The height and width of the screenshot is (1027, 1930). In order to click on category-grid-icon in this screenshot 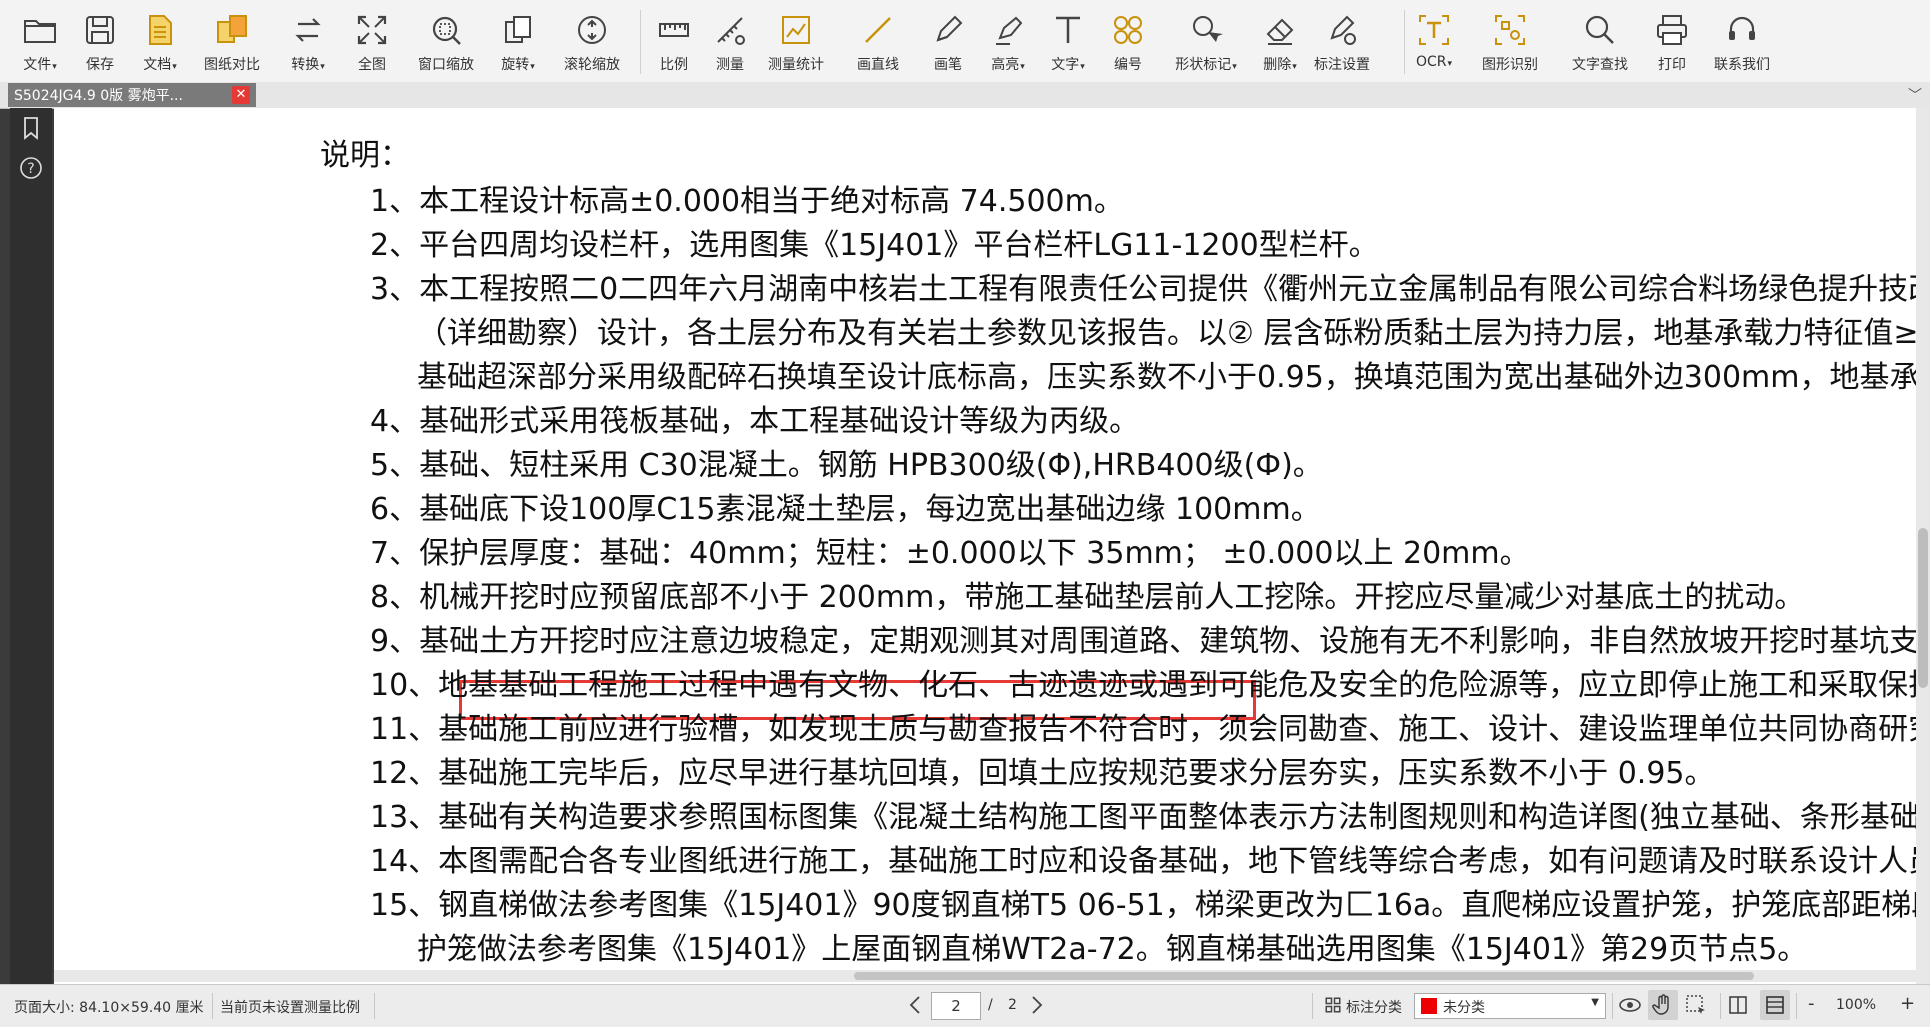, I will do `click(1333, 1005)`.